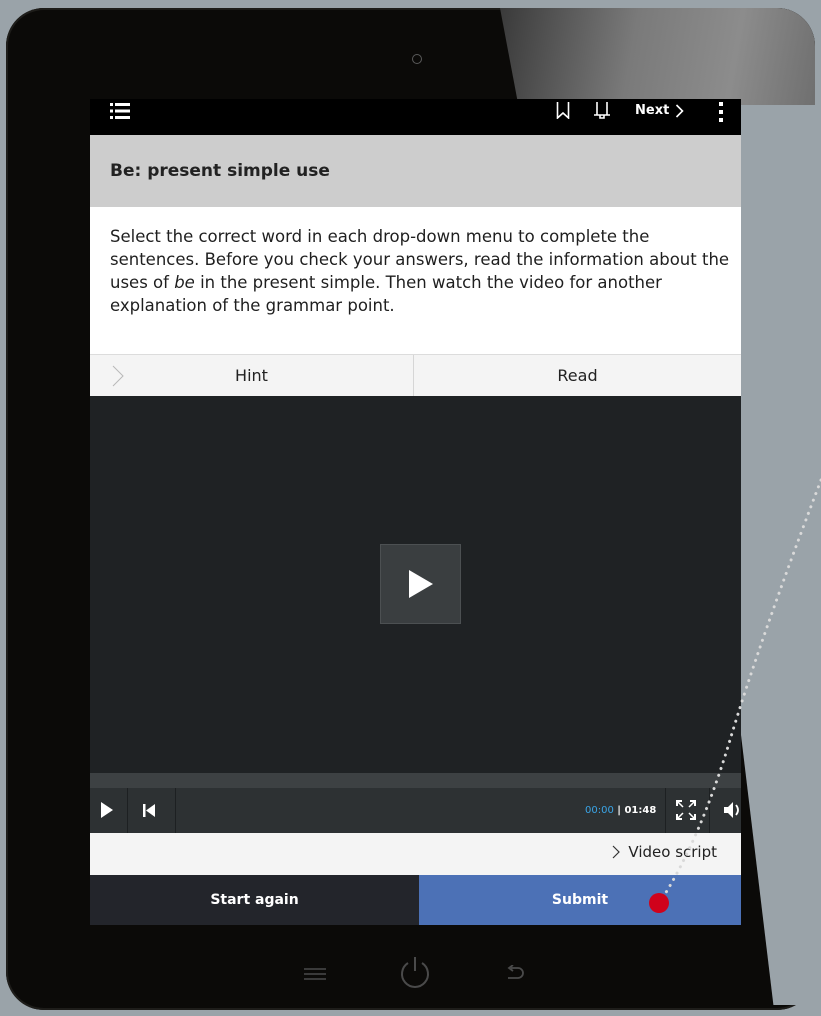  Describe the element at coordinates (254, 900) in the screenshot. I see `start-again-button: Start again` at that location.